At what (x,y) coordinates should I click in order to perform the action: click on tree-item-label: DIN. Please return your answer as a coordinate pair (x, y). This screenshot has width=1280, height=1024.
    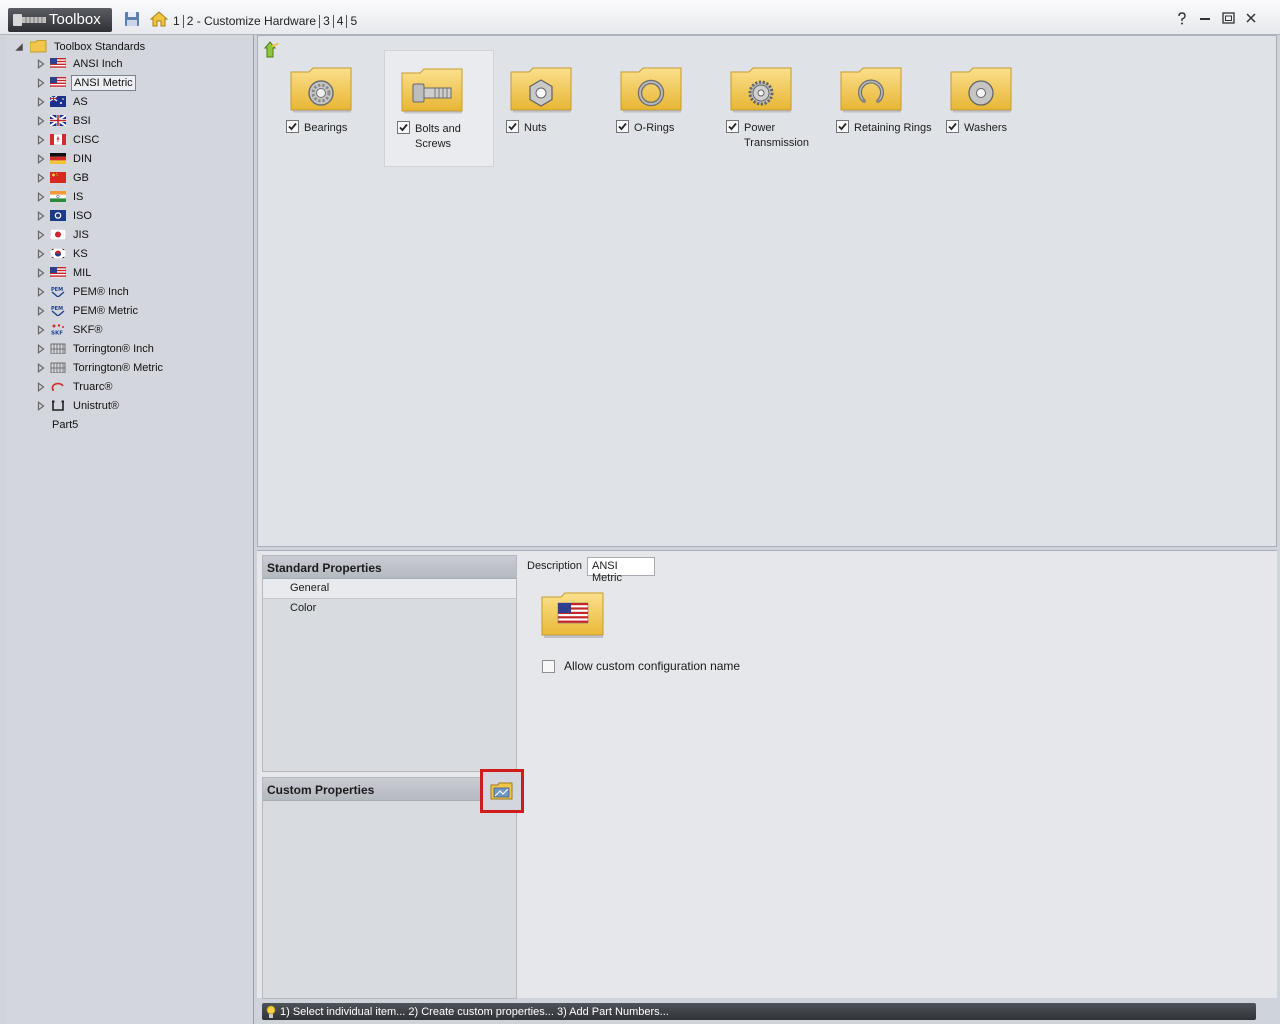
    Looking at the image, I should click on (82, 158).